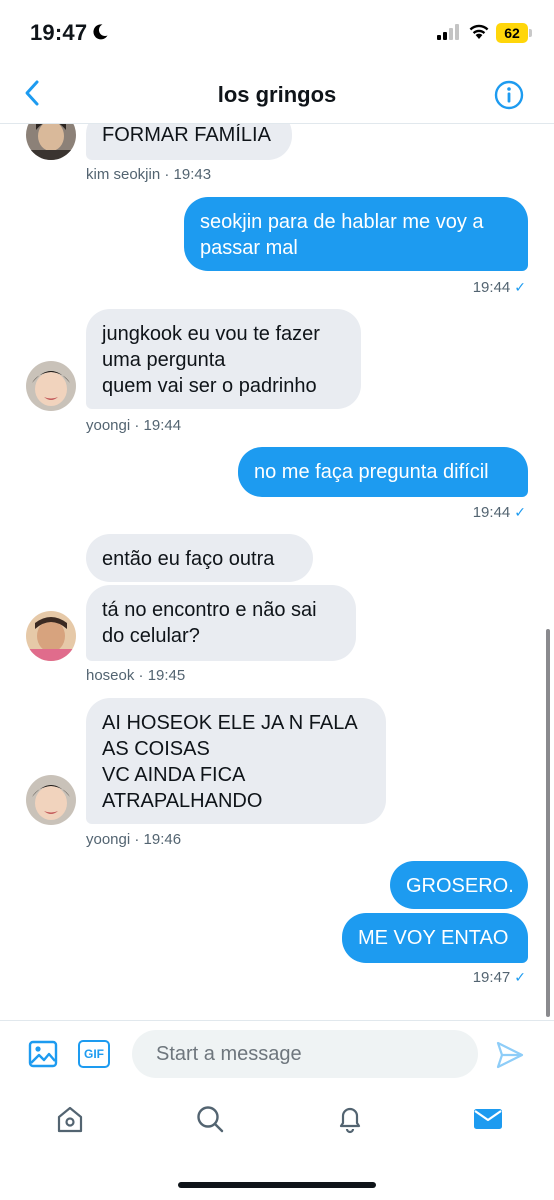 The image size is (554, 1200). I want to click on scrollbar-thumb, so click(548, 823).